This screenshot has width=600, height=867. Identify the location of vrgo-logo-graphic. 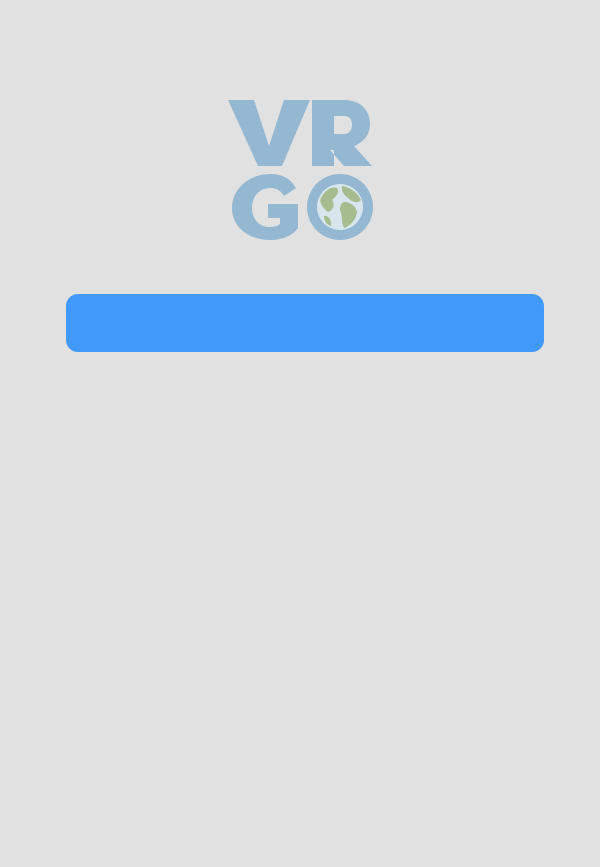
(300, 170).